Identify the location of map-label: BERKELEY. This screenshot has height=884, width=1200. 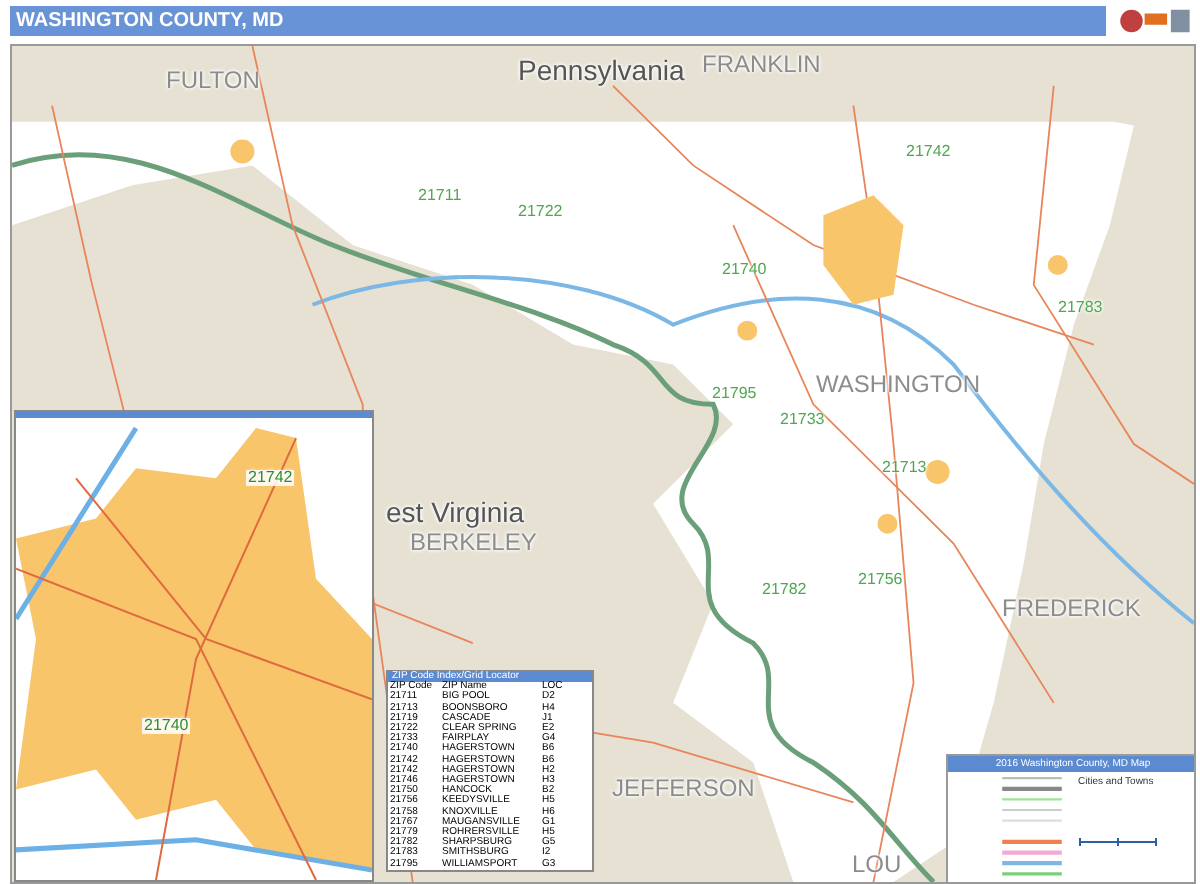
(473, 542).